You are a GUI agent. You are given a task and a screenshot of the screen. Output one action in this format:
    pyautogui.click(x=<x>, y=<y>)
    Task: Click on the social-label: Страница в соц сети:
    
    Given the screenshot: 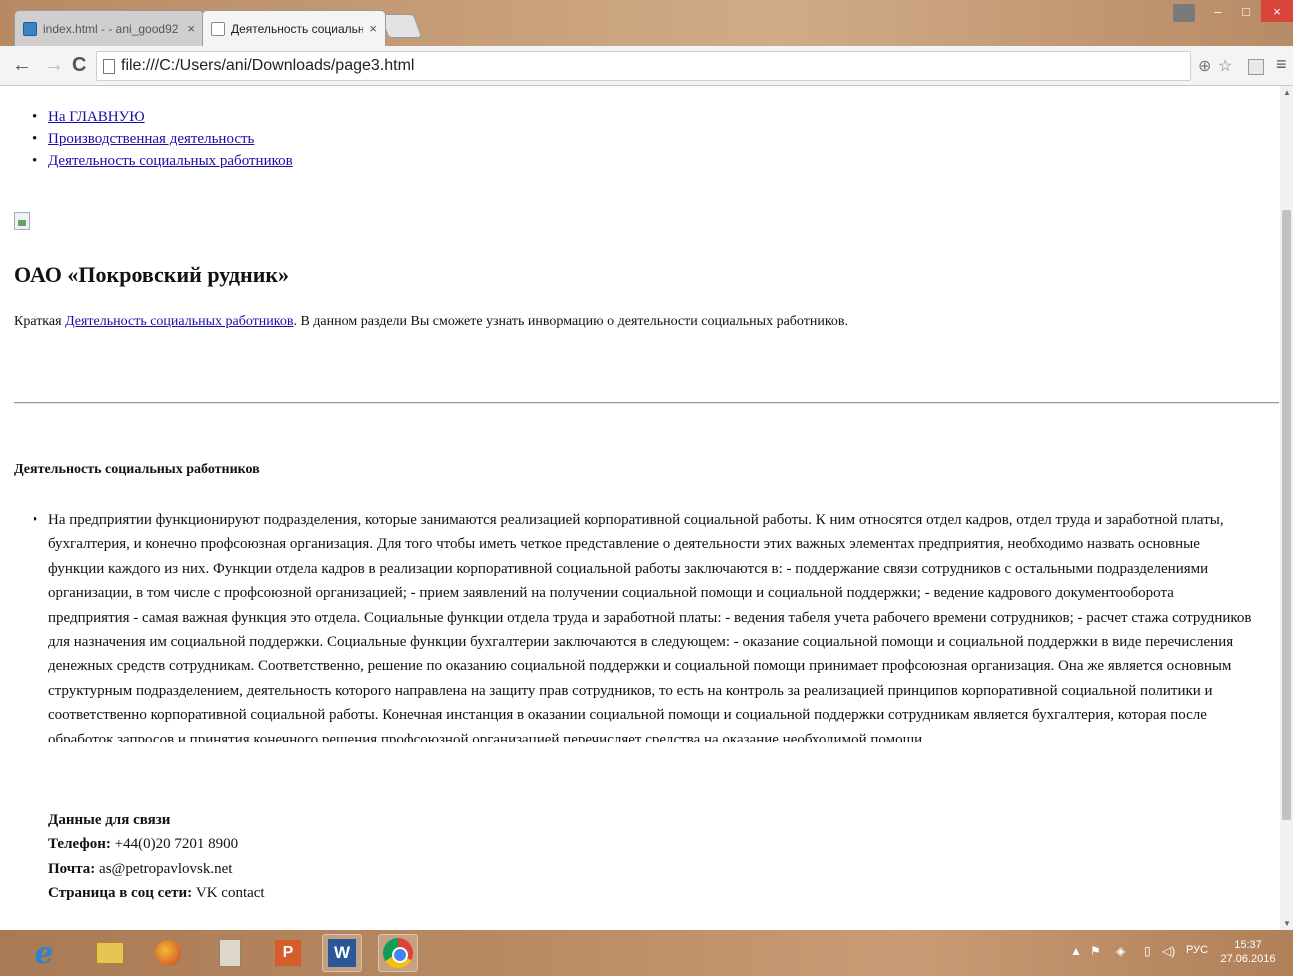 What is the action you would take?
    pyautogui.click(x=120, y=893)
    